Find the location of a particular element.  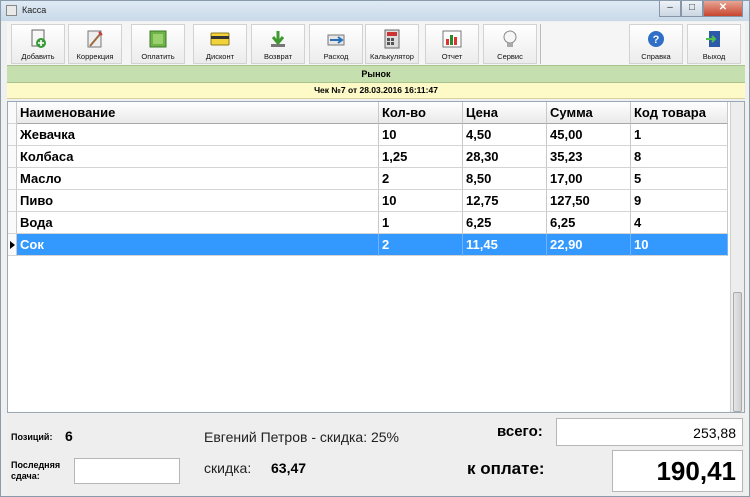

cell-code: 9 is located at coordinates (679, 201).